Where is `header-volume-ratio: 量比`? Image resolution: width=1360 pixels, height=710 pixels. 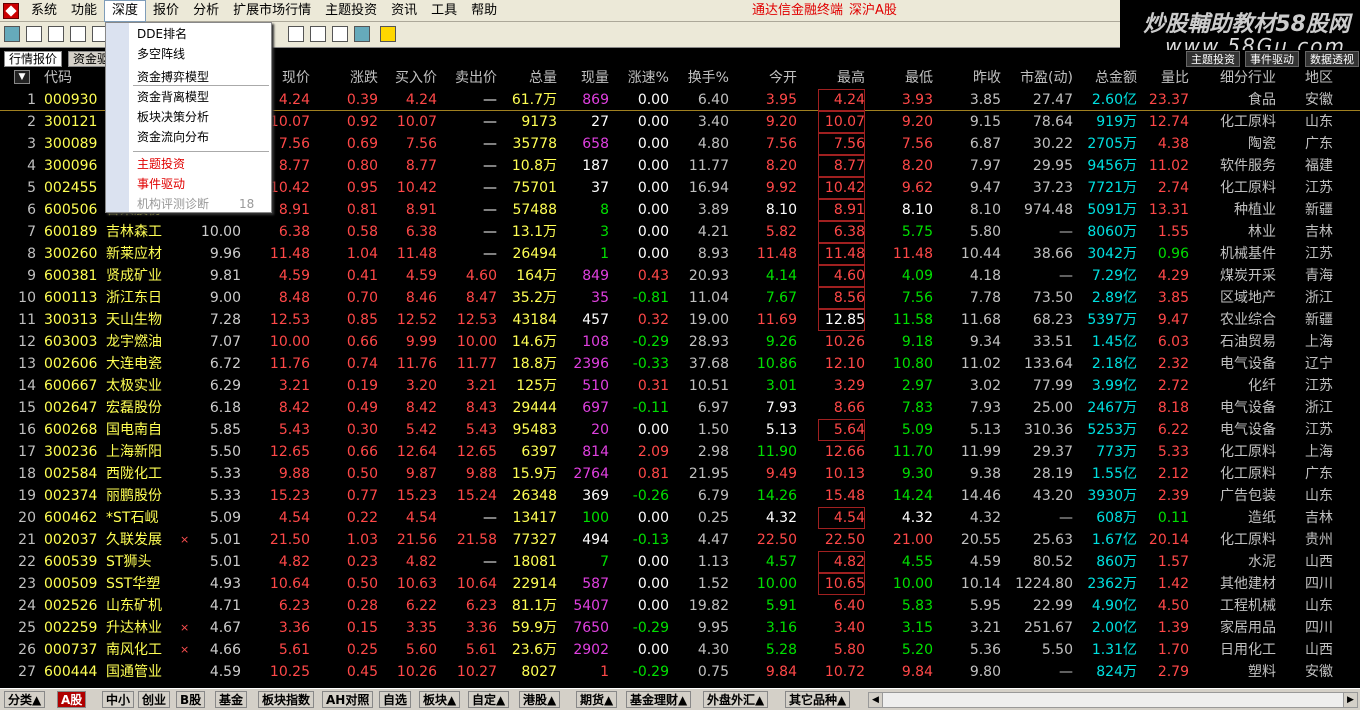
header-volume-ratio: 量比 is located at coordinates (1164, 78).